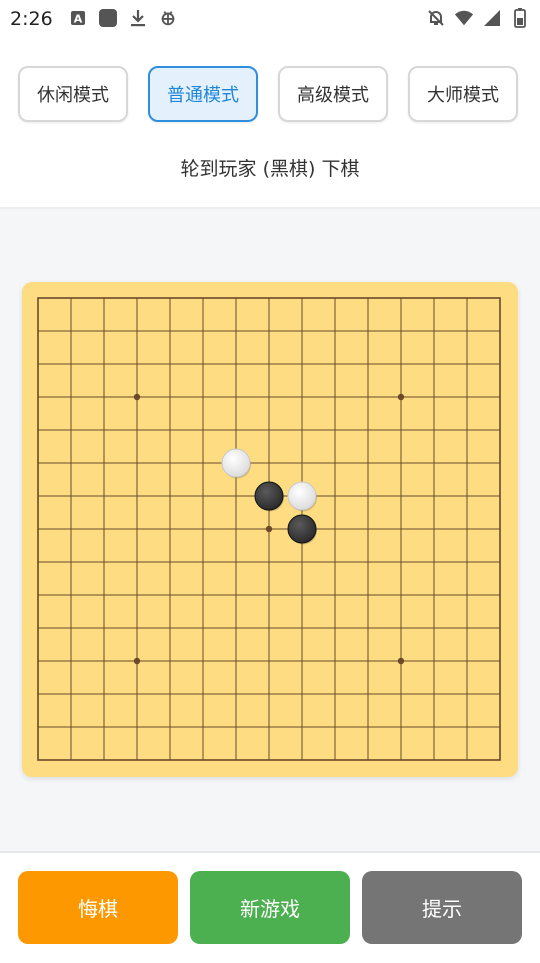  I want to click on bell-off-icon, so click(436, 18).